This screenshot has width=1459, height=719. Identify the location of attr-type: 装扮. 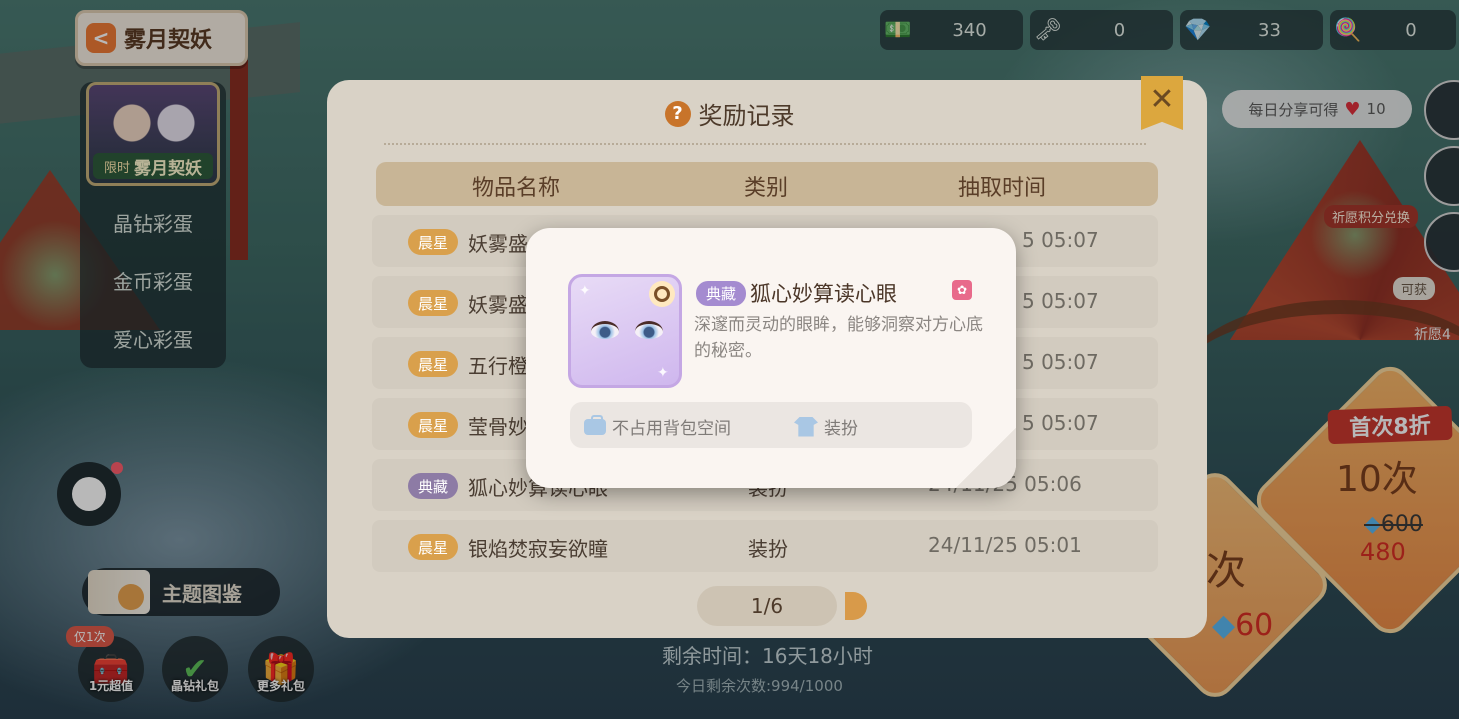
(826, 426).